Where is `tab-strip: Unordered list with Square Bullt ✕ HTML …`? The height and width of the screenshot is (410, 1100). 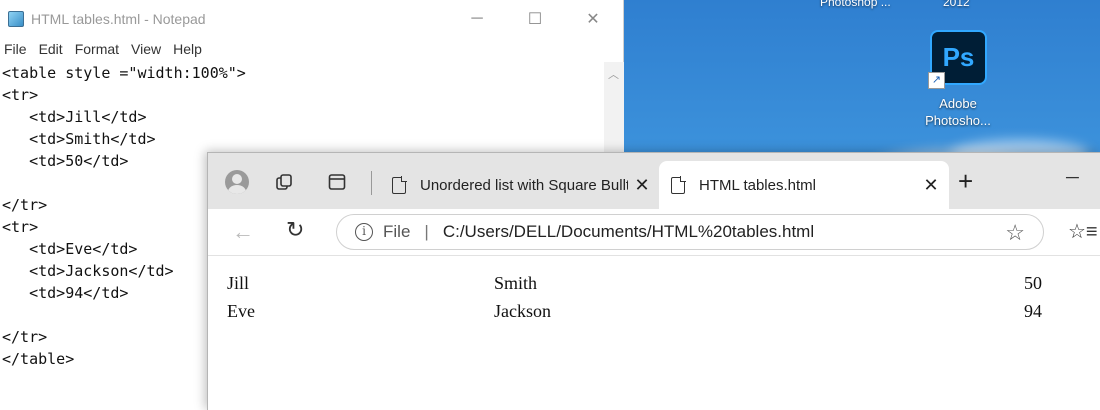
tab-strip: Unordered list with Square Bullt ✕ HTML … is located at coordinates (654, 181).